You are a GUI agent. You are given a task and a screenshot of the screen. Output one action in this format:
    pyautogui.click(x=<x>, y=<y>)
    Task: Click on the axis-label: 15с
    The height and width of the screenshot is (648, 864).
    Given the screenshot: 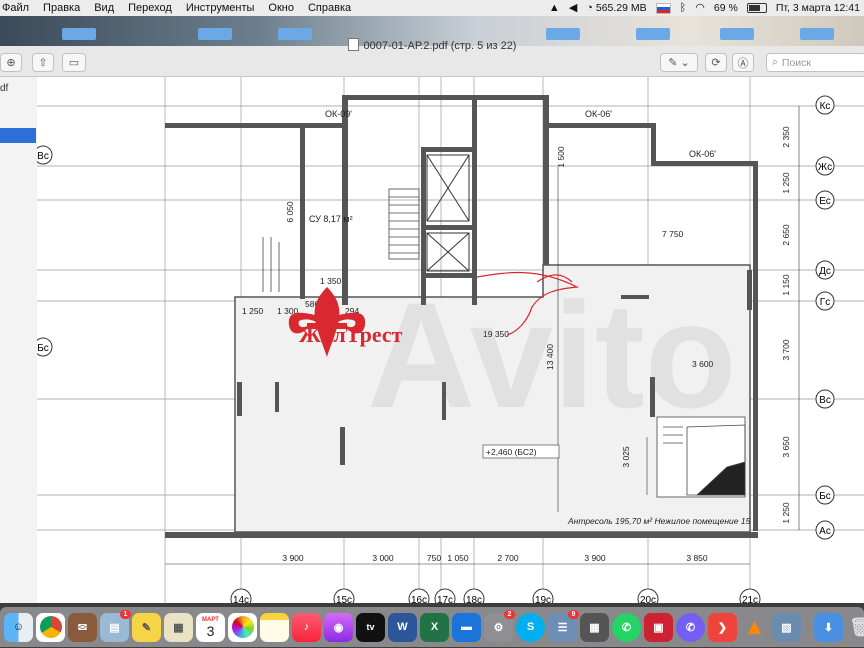 What is the action you would take?
    pyautogui.click(x=344, y=599)
    